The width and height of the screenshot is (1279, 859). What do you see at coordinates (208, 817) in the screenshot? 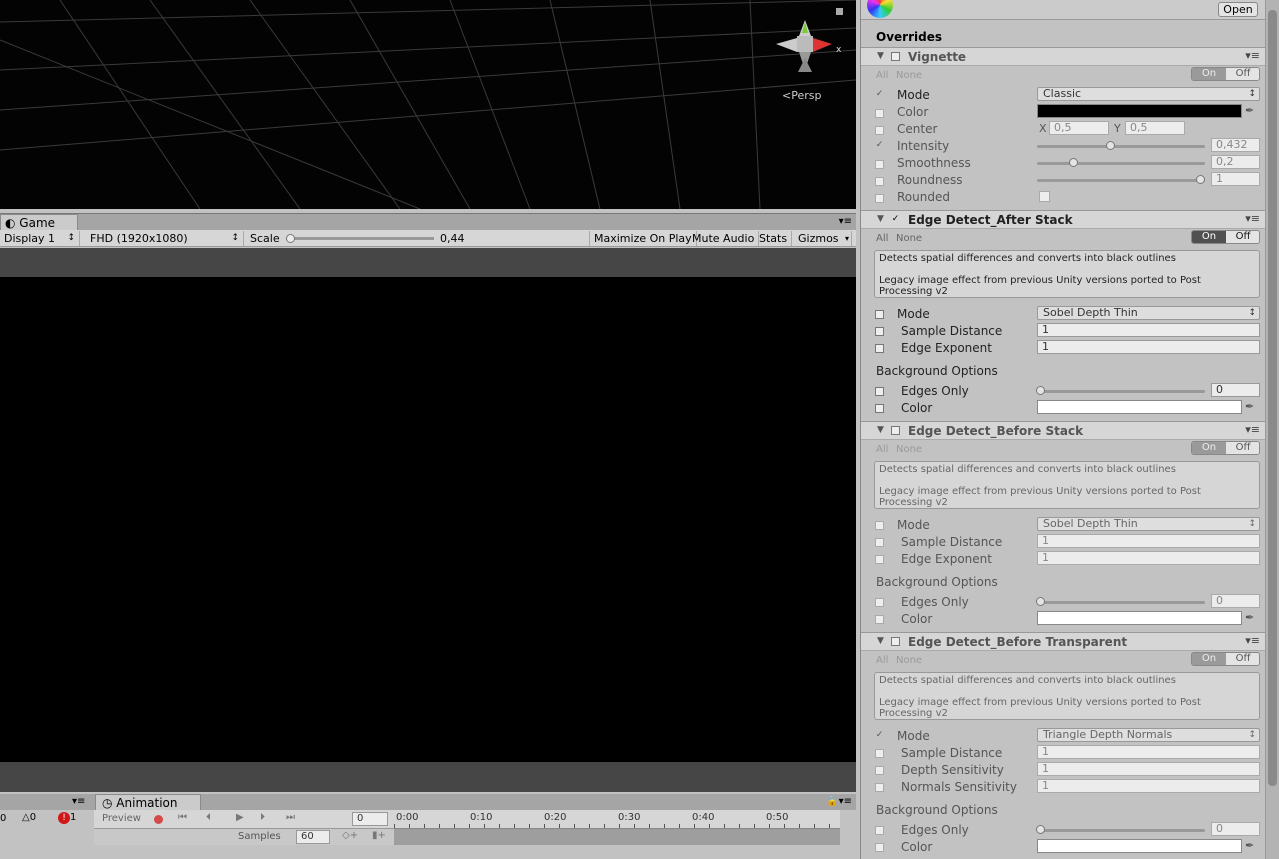
I see `prev-key-icon: ⏴` at bounding box center [208, 817].